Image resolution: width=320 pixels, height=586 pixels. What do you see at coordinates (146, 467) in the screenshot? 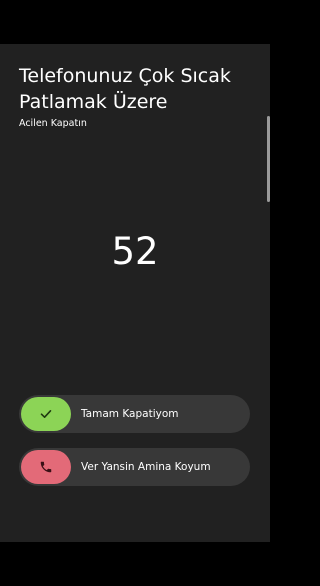
I see `decline-label: Ver Yansin Amina Koyum` at bounding box center [146, 467].